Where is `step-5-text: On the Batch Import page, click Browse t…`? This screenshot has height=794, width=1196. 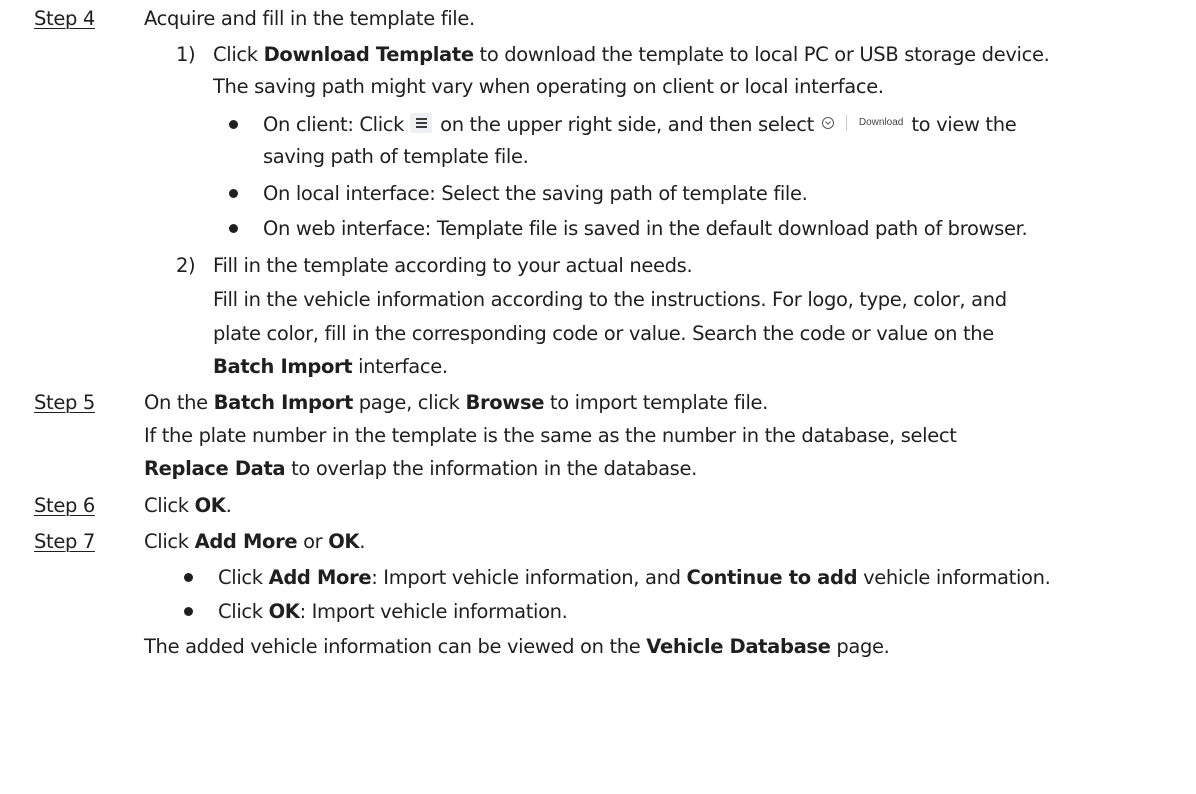 step-5-text: On the Batch Import page, click Browse t… is located at coordinates (456, 402).